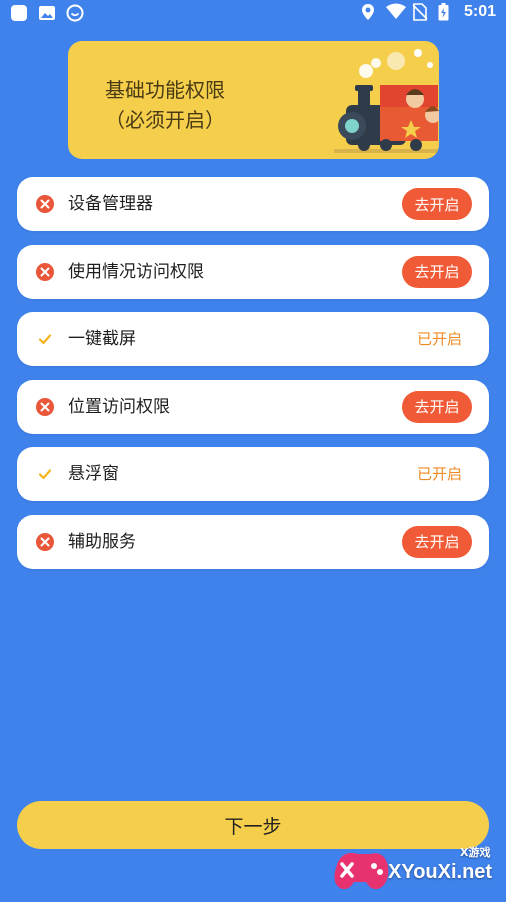 Image resolution: width=506 pixels, height=902 pixels. Describe the element at coordinates (253, 406) in the screenshot. I see `permission-item-location: 位置访问权限 去开启` at that location.